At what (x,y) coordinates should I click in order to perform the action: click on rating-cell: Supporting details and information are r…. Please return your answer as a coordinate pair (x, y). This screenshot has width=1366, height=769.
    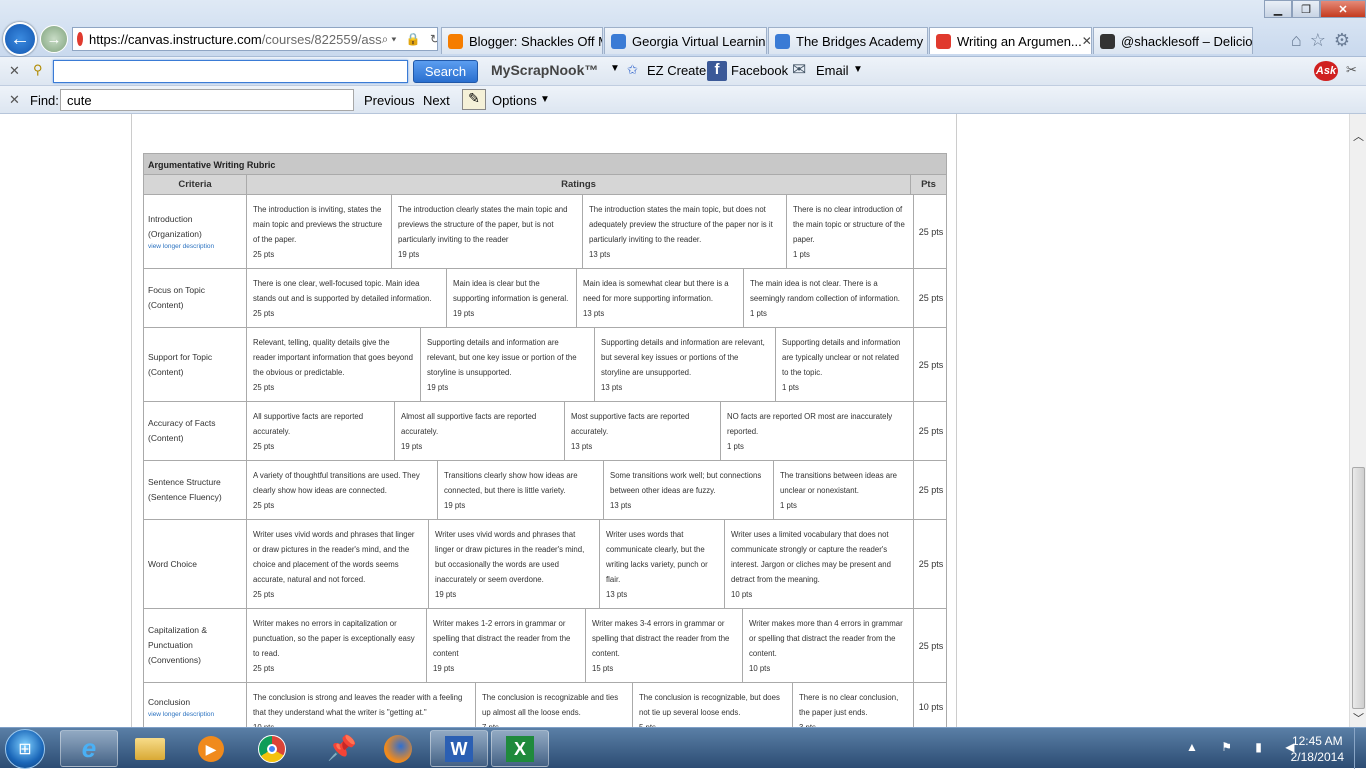
    Looking at the image, I should click on (508, 364).